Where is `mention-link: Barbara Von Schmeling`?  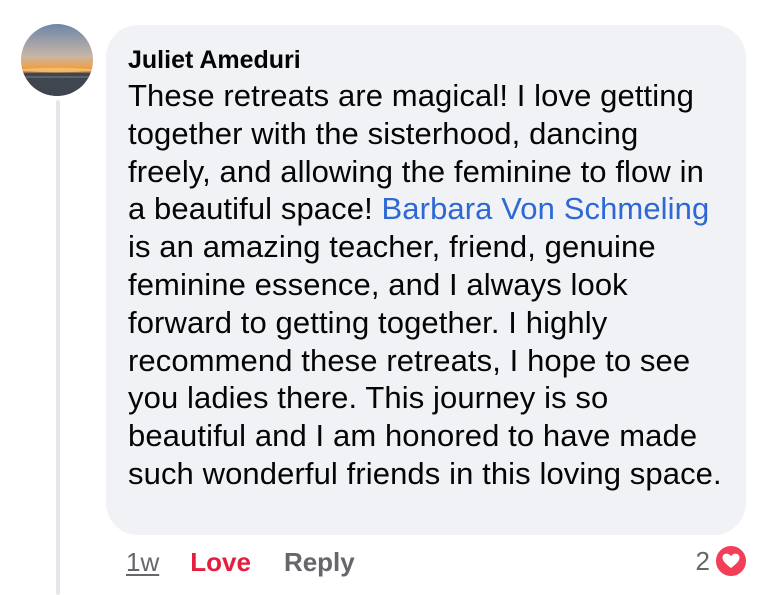
mention-link: Barbara Von Schmeling is located at coordinates (546, 208).